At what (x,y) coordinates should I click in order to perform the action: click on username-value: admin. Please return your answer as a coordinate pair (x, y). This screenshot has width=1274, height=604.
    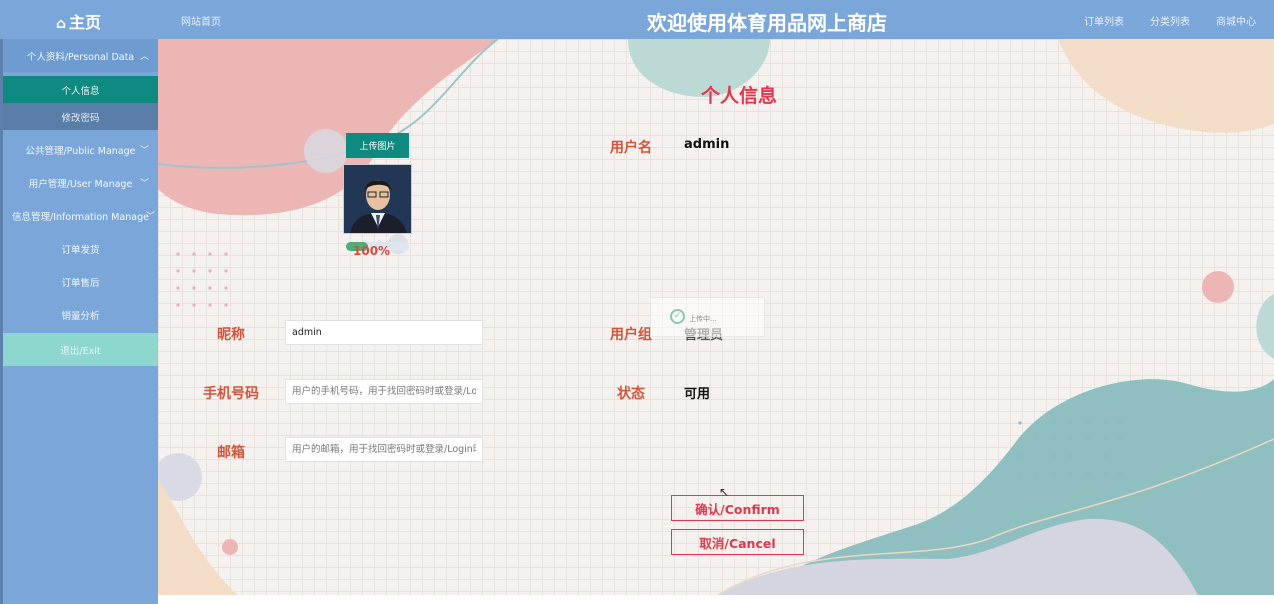
    Looking at the image, I should click on (707, 144).